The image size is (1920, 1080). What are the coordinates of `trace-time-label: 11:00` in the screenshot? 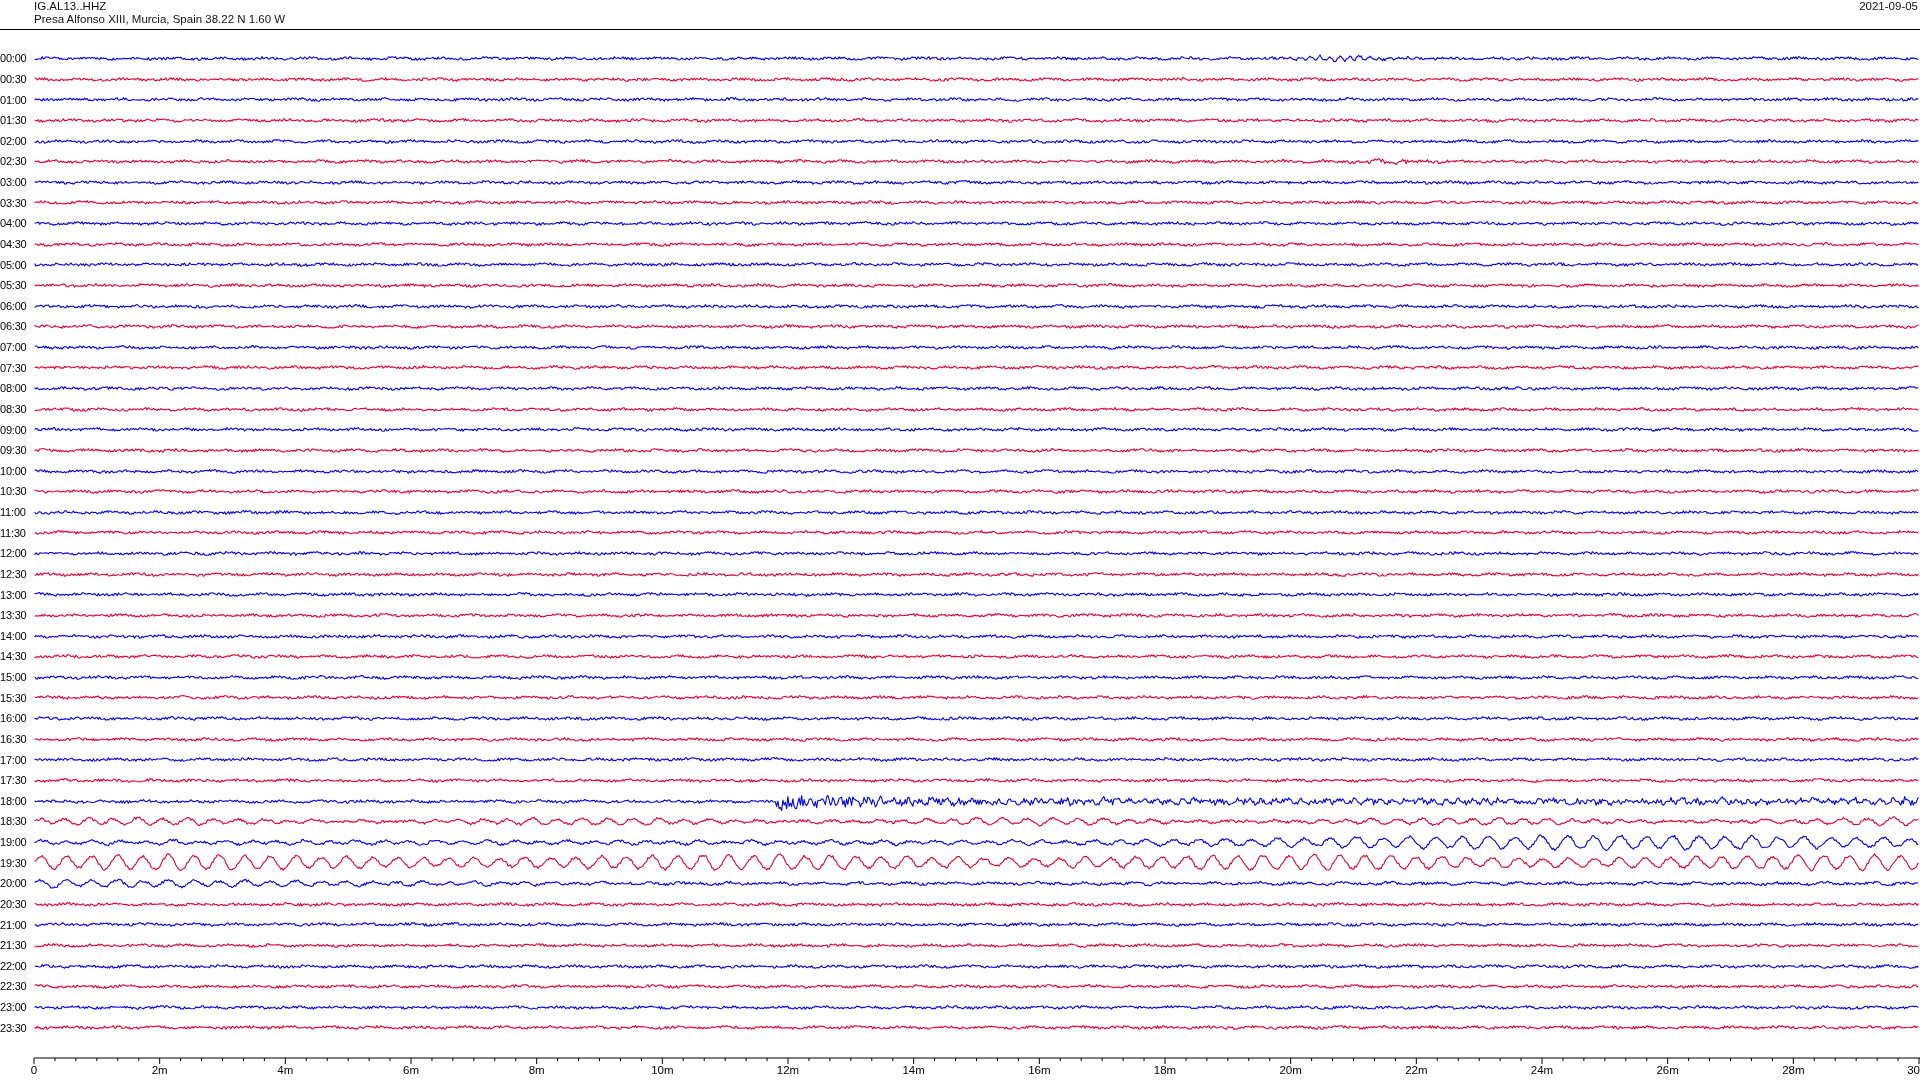 It's located at (13, 512).